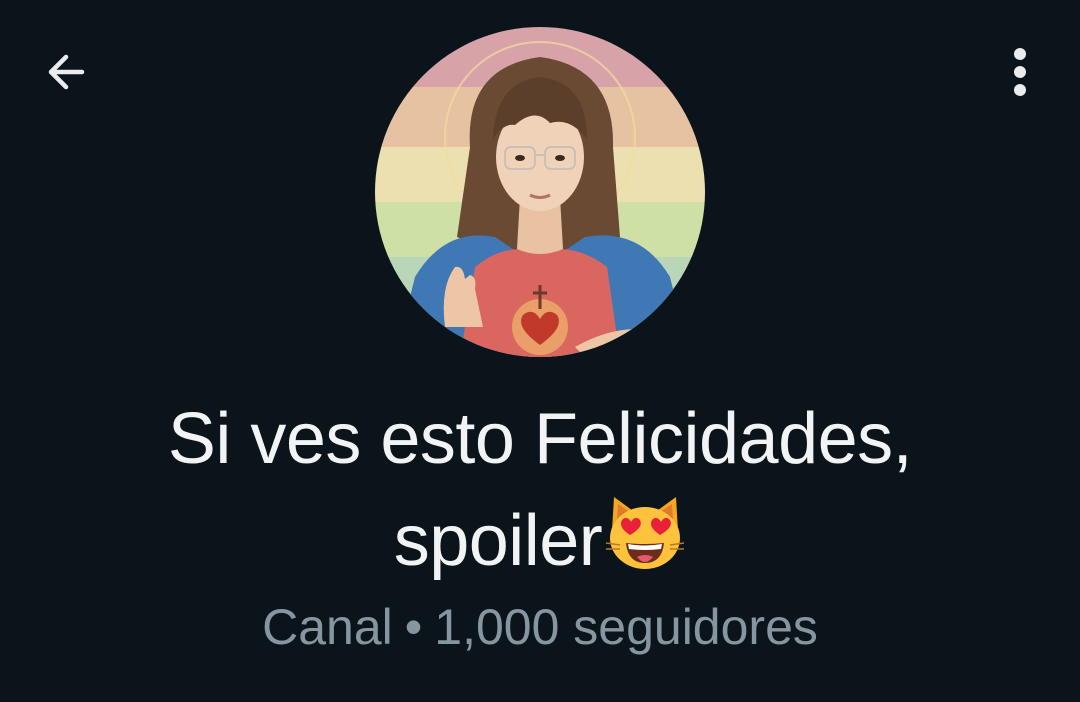  I want to click on more-vertical-icon, so click(1020, 72).